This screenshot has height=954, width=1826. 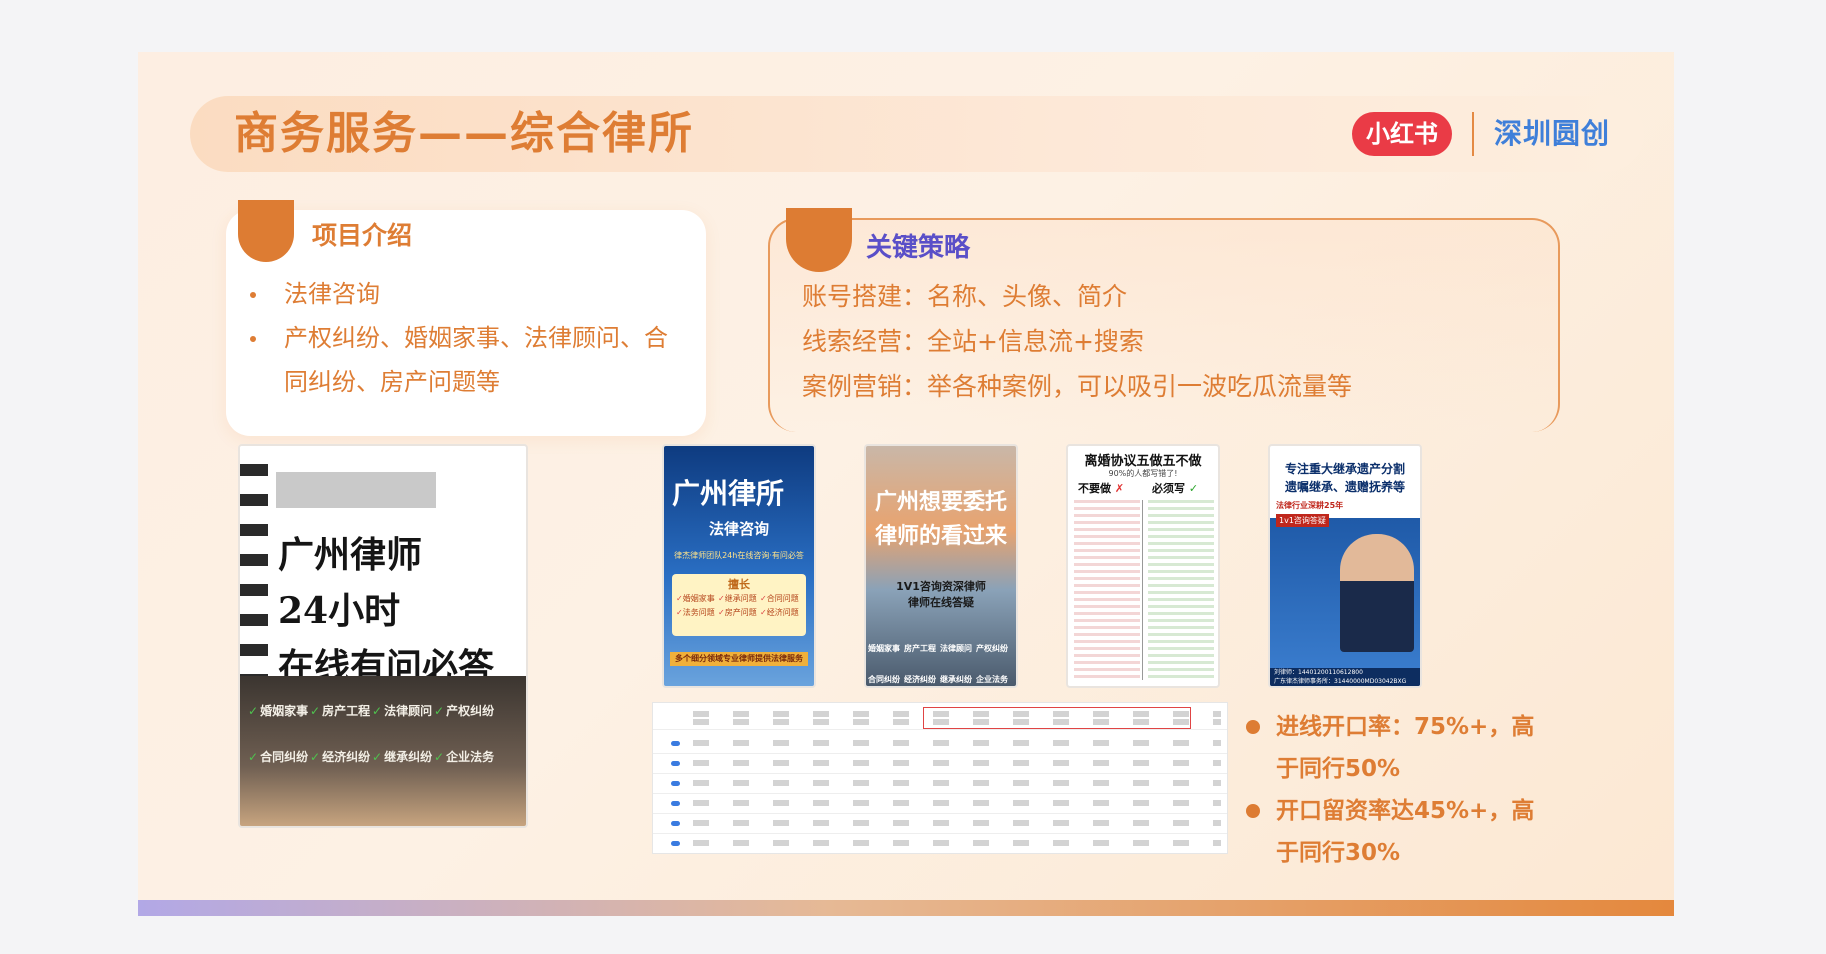 What do you see at coordinates (466, 360) in the screenshot?
I see `intro-item: 产权纠纷、婚姻家事、法律顾问、合同纠纷、房产问题等` at bounding box center [466, 360].